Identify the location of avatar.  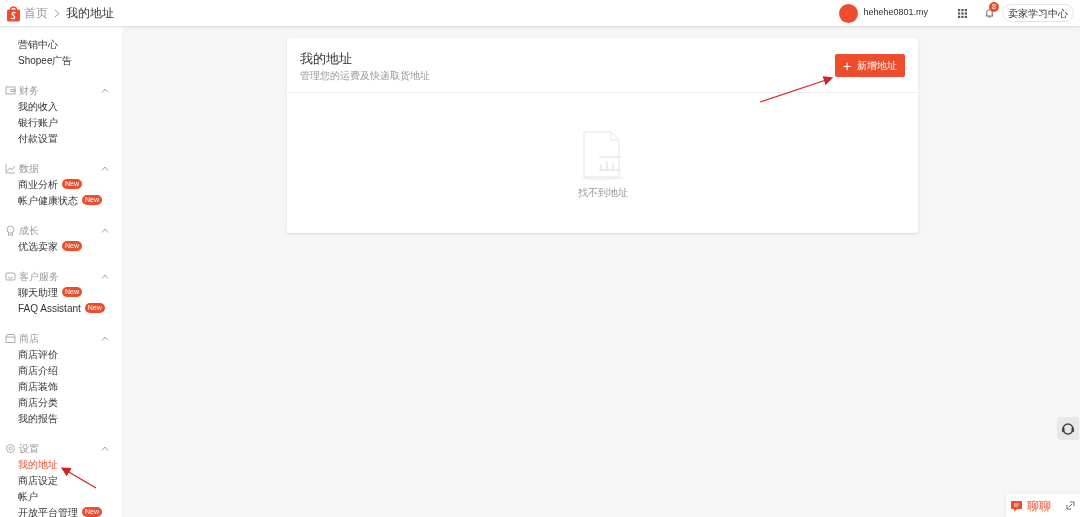
(849, 13).